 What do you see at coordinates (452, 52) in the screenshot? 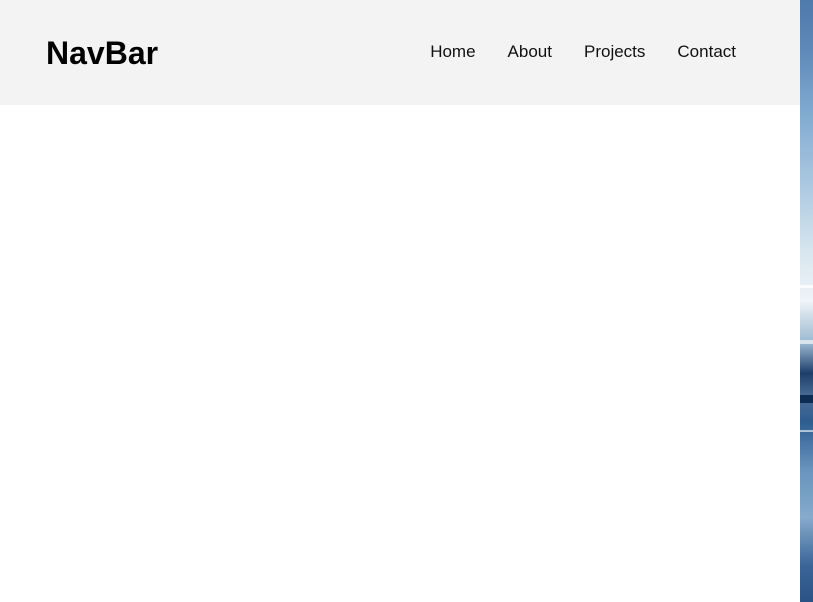
I see `nav-link-home: Home` at bounding box center [452, 52].